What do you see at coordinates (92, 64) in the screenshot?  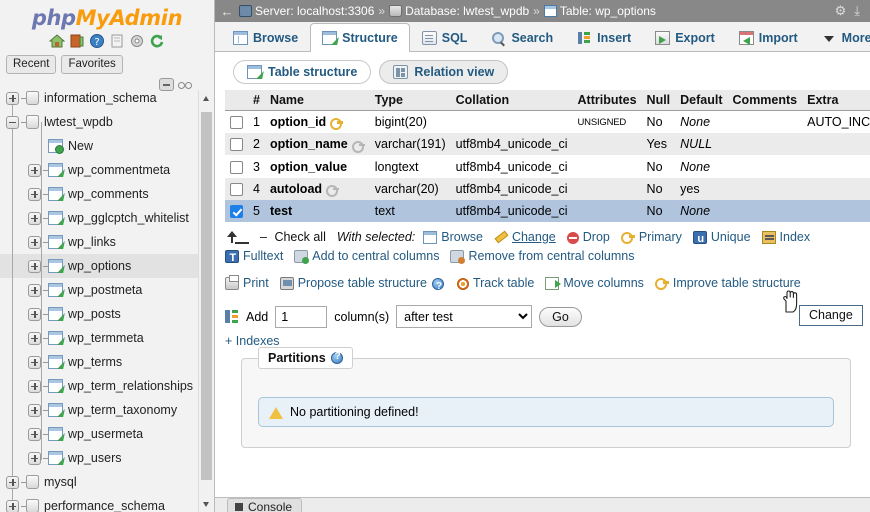 I see `favorites-tab: Favorites` at bounding box center [92, 64].